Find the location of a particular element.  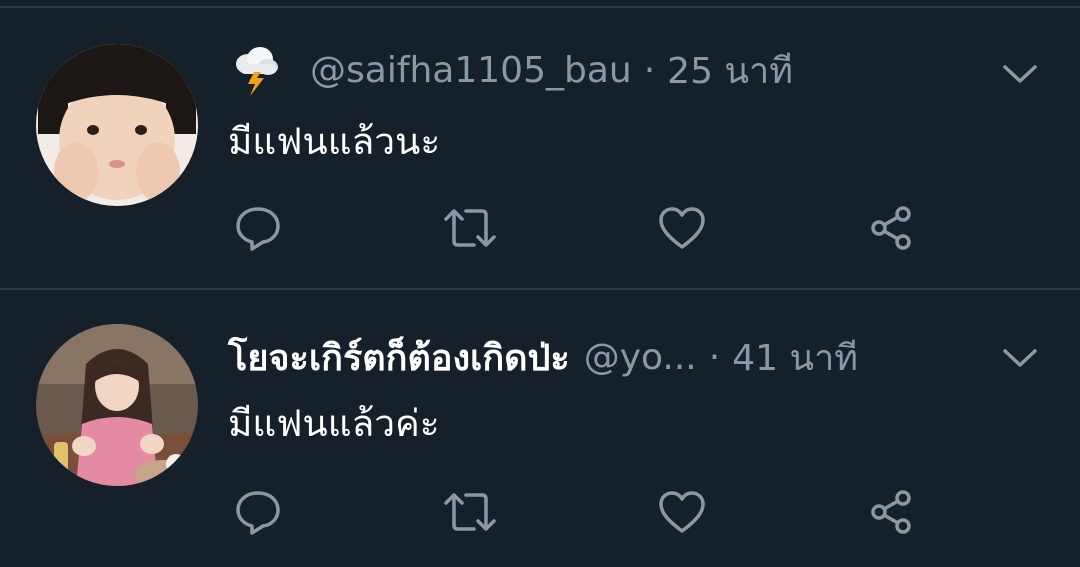

tweet-header: @saifha1105_bau · 25 นาที is located at coordinates (510, 70).